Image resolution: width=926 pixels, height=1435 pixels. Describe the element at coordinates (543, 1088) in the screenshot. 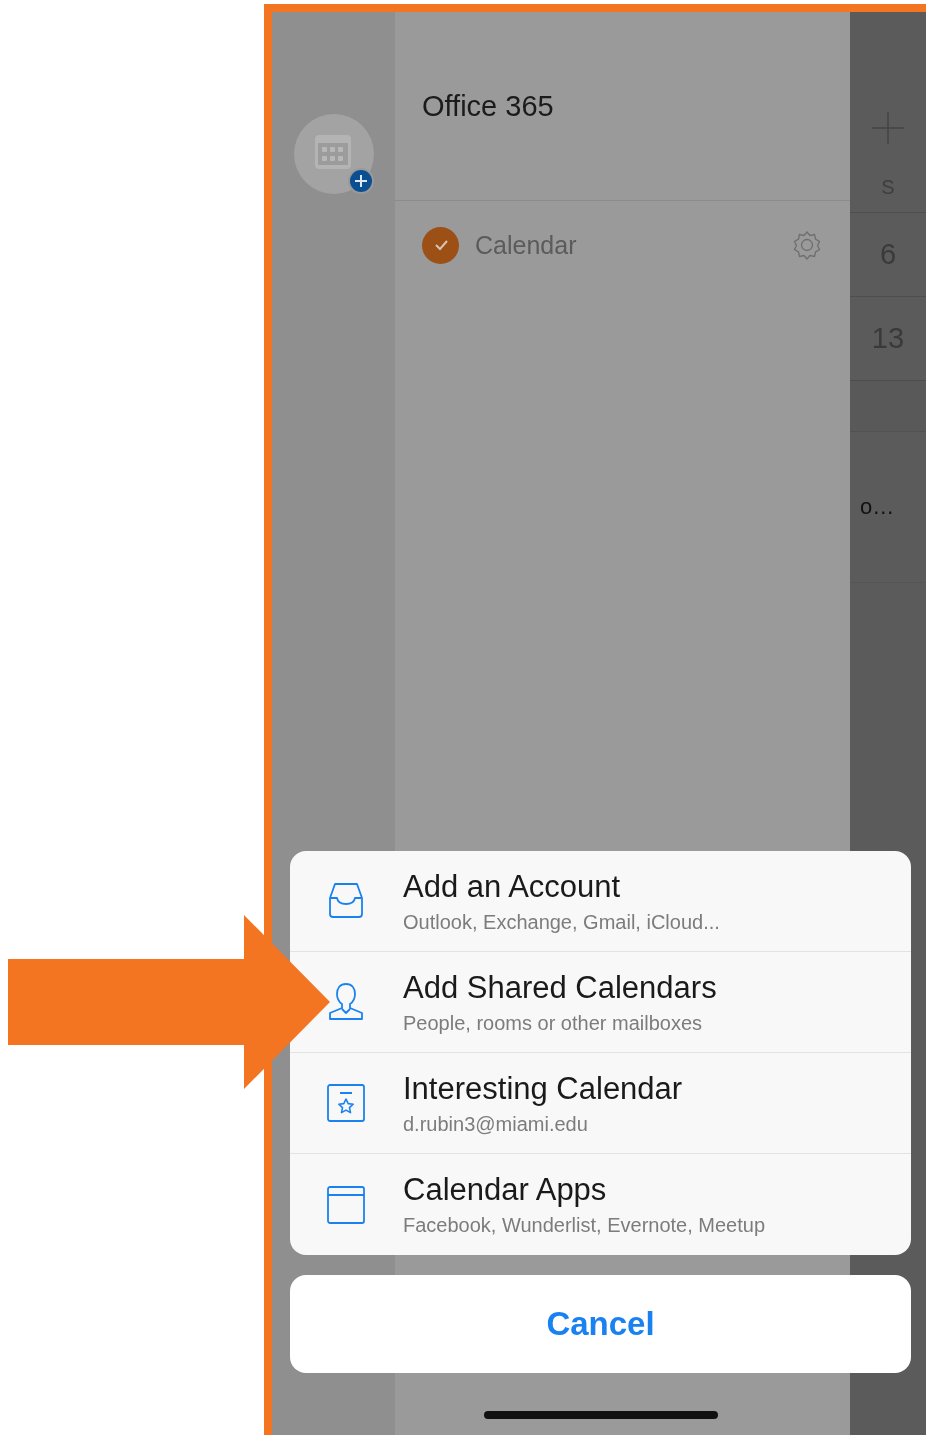

I see `action-title: Interesting Calendar` at that location.